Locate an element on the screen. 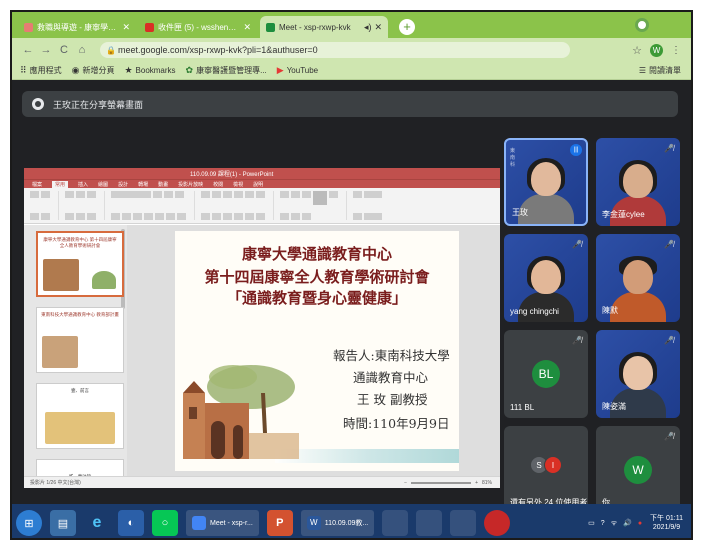 The height and width of the screenshot is (542, 704). ribbon-group-font is located at coordinates (153, 205).